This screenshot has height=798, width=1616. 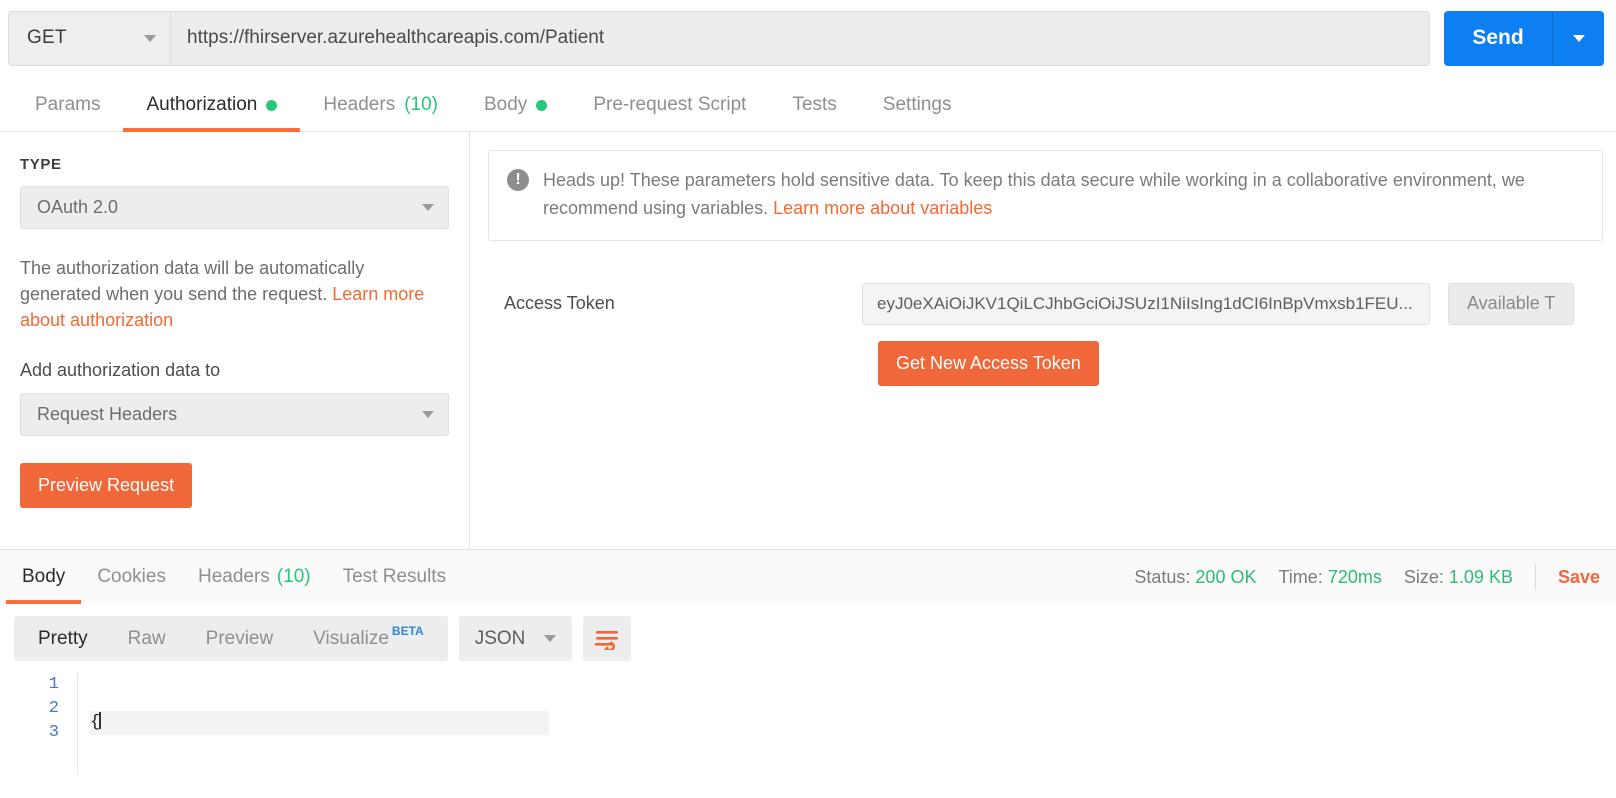 I want to click on tab-tests: Tests, so click(x=814, y=112).